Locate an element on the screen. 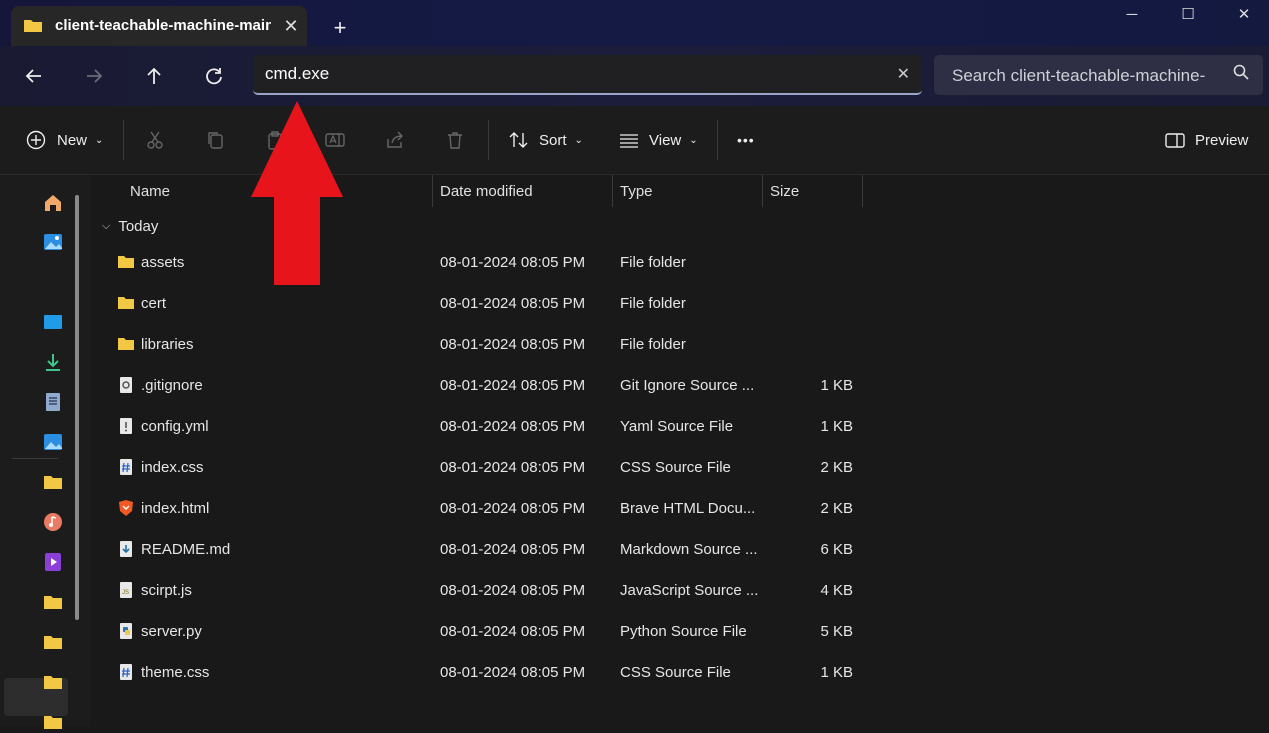 The width and height of the screenshot is (1269, 733). videos-icon is located at coordinates (53, 562).